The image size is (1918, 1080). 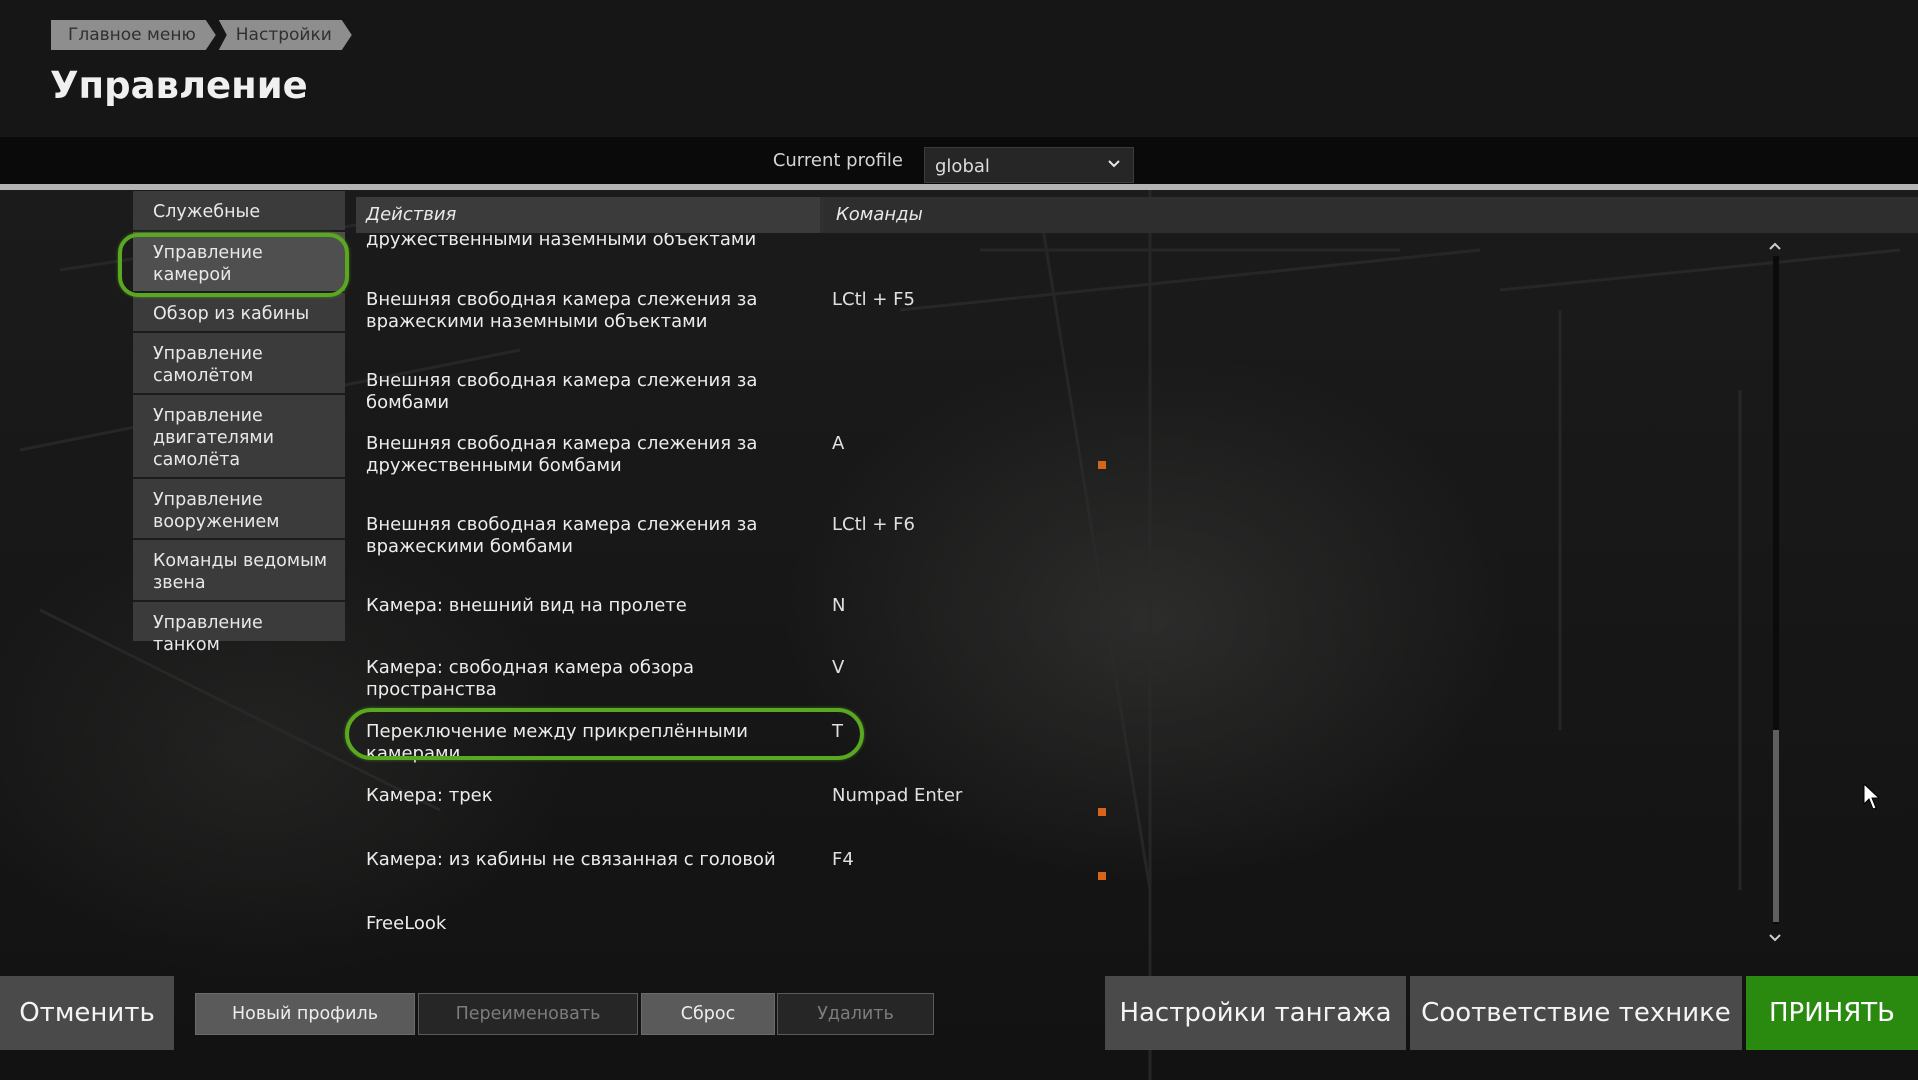 What do you see at coordinates (897, 796) in the screenshot?
I see `row-command: Numpad Enter` at bounding box center [897, 796].